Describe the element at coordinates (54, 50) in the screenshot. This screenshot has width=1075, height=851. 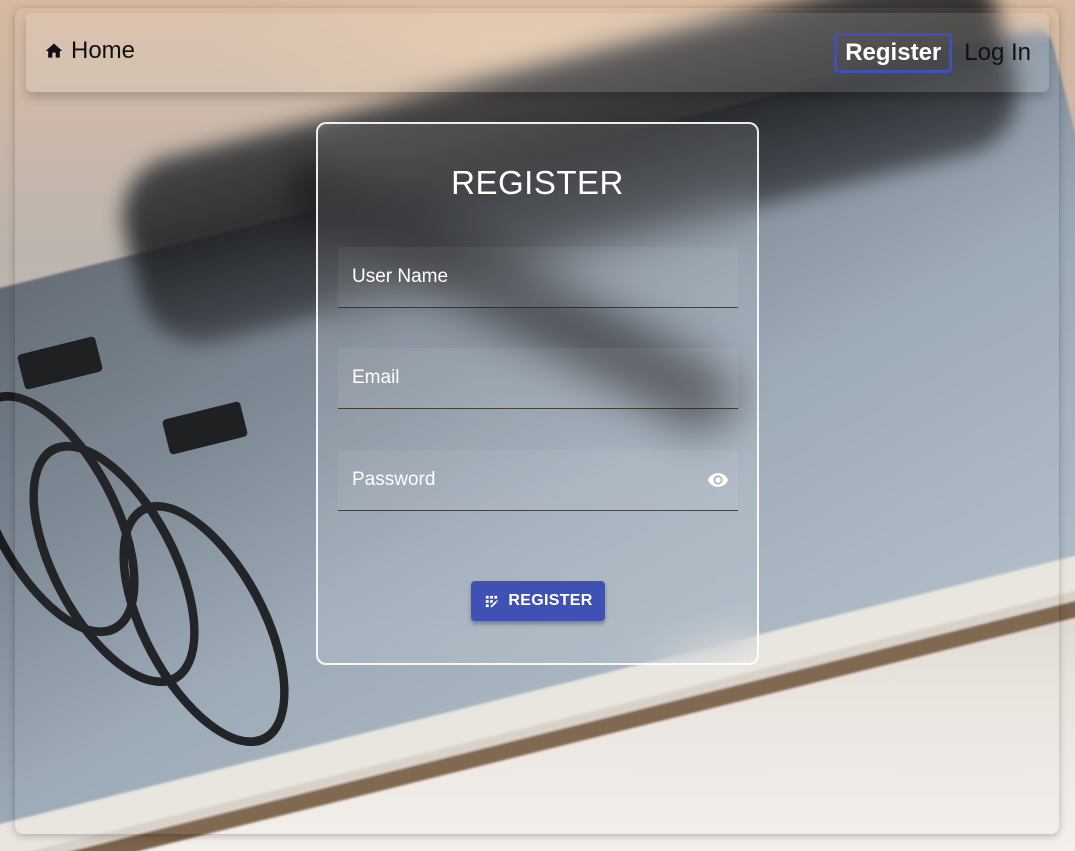
I see `home-icon` at that location.